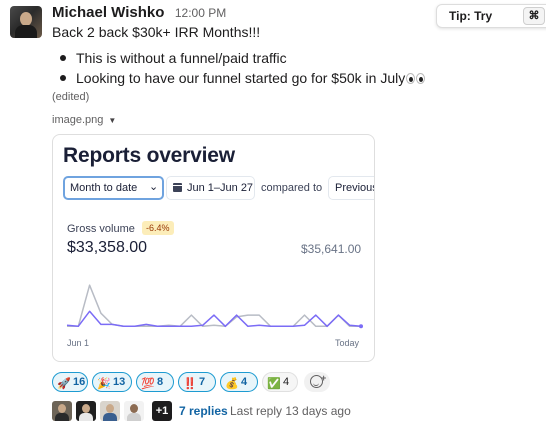 This screenshot has width=546, height=433. Describe the element at coordinates (347, 343) in the screenshot. I see `x-axis-end-label: Today` at that location.